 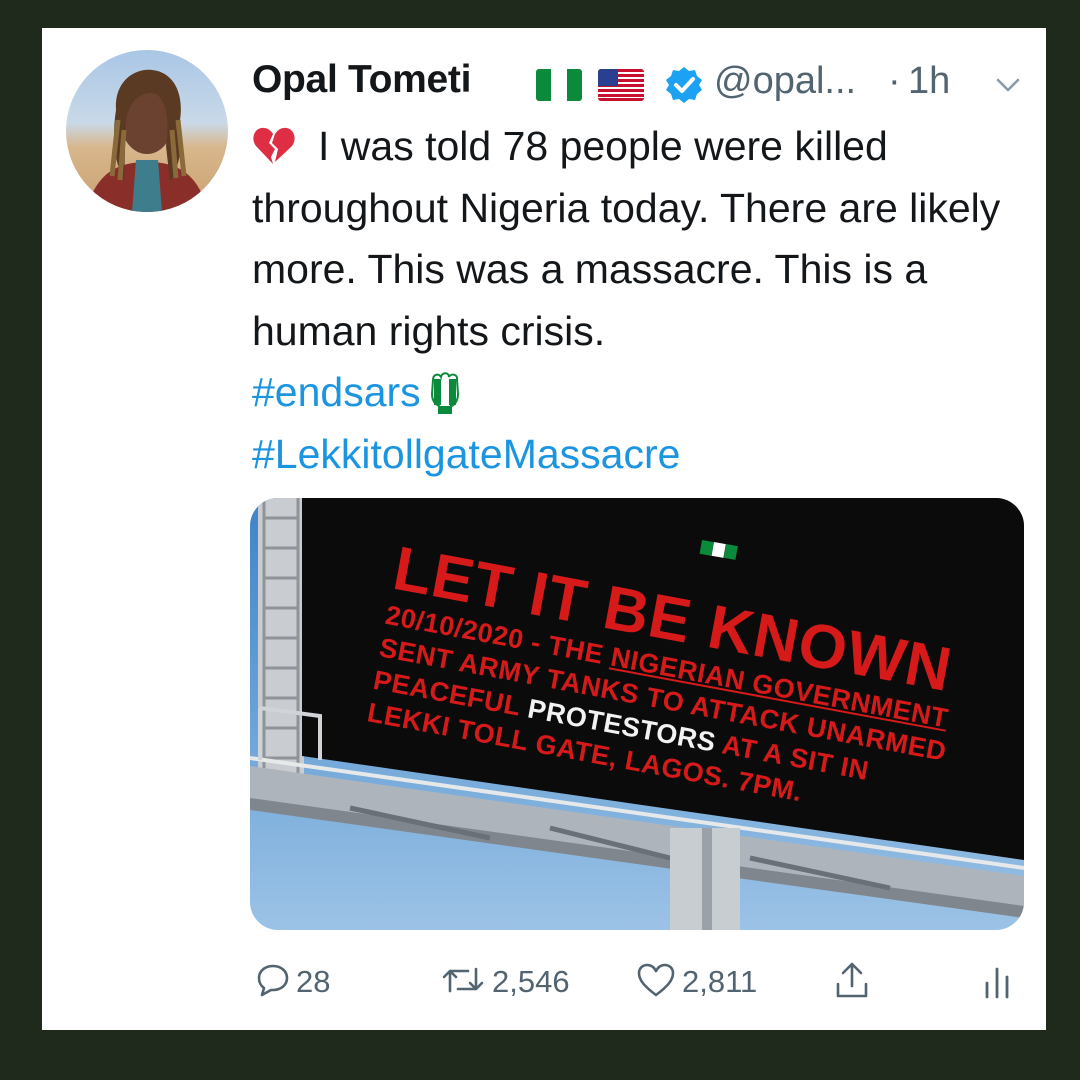 I want to click on retweet-button: 2,546, so click(x=505, y=982).